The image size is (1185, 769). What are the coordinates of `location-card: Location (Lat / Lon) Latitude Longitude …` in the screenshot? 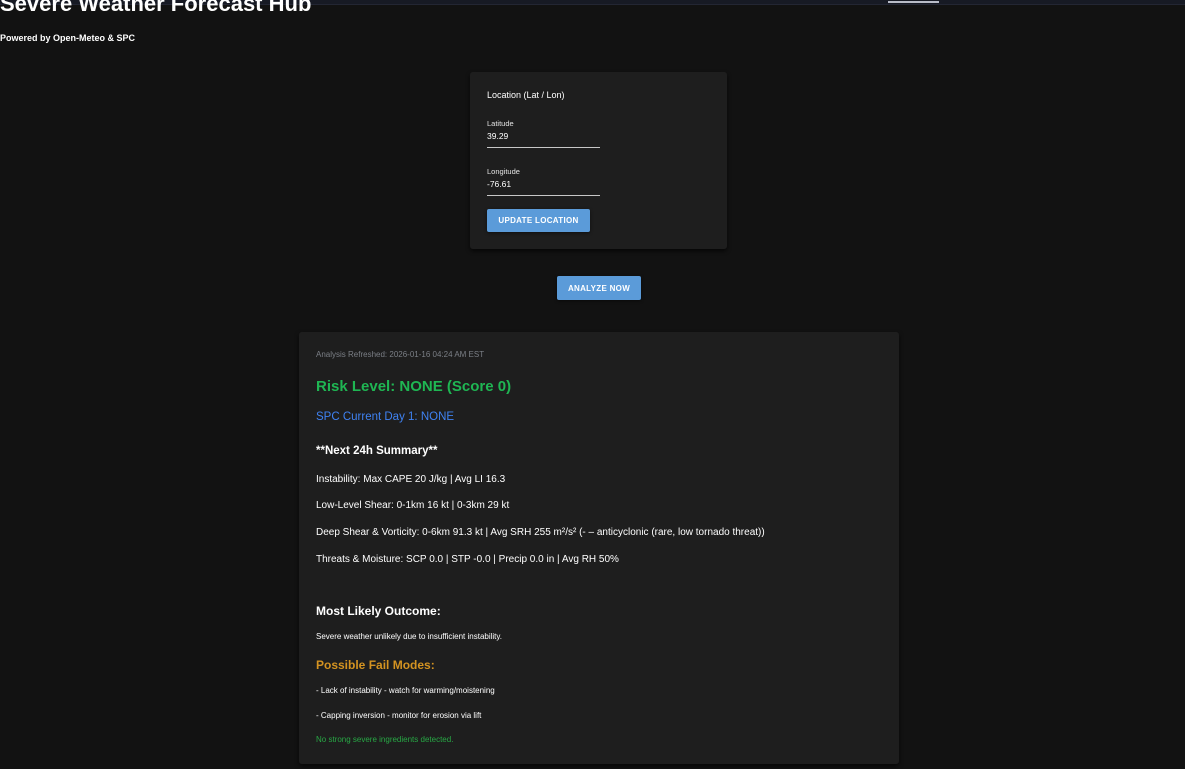 It's located at (598, 160).